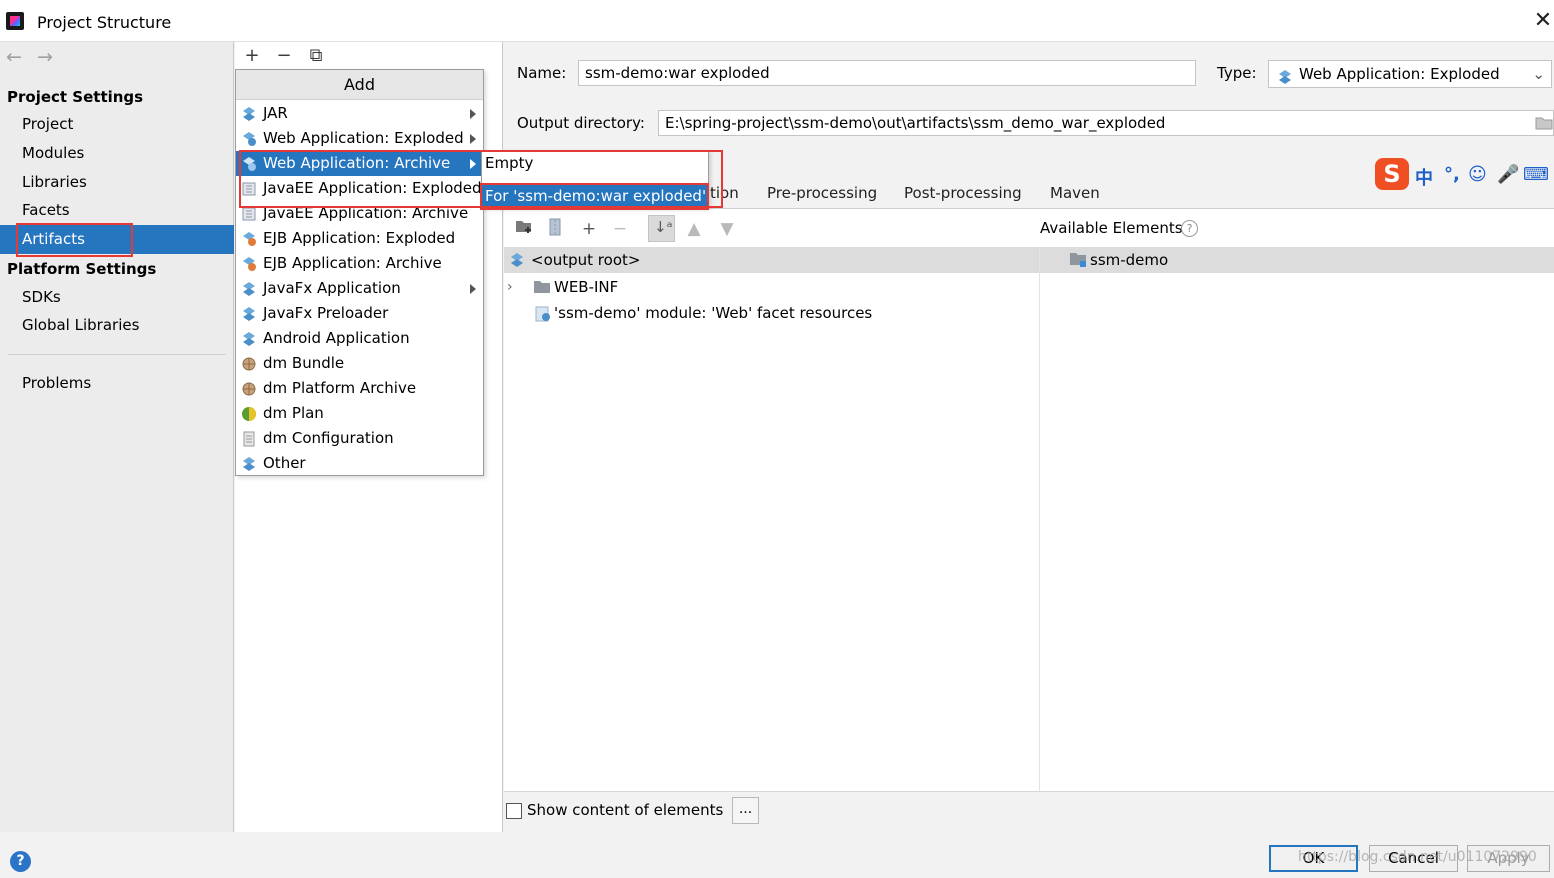  Describe the element at coordinates (284, 463) in the screenshot. I see `menu-item-label: Other` at that location.